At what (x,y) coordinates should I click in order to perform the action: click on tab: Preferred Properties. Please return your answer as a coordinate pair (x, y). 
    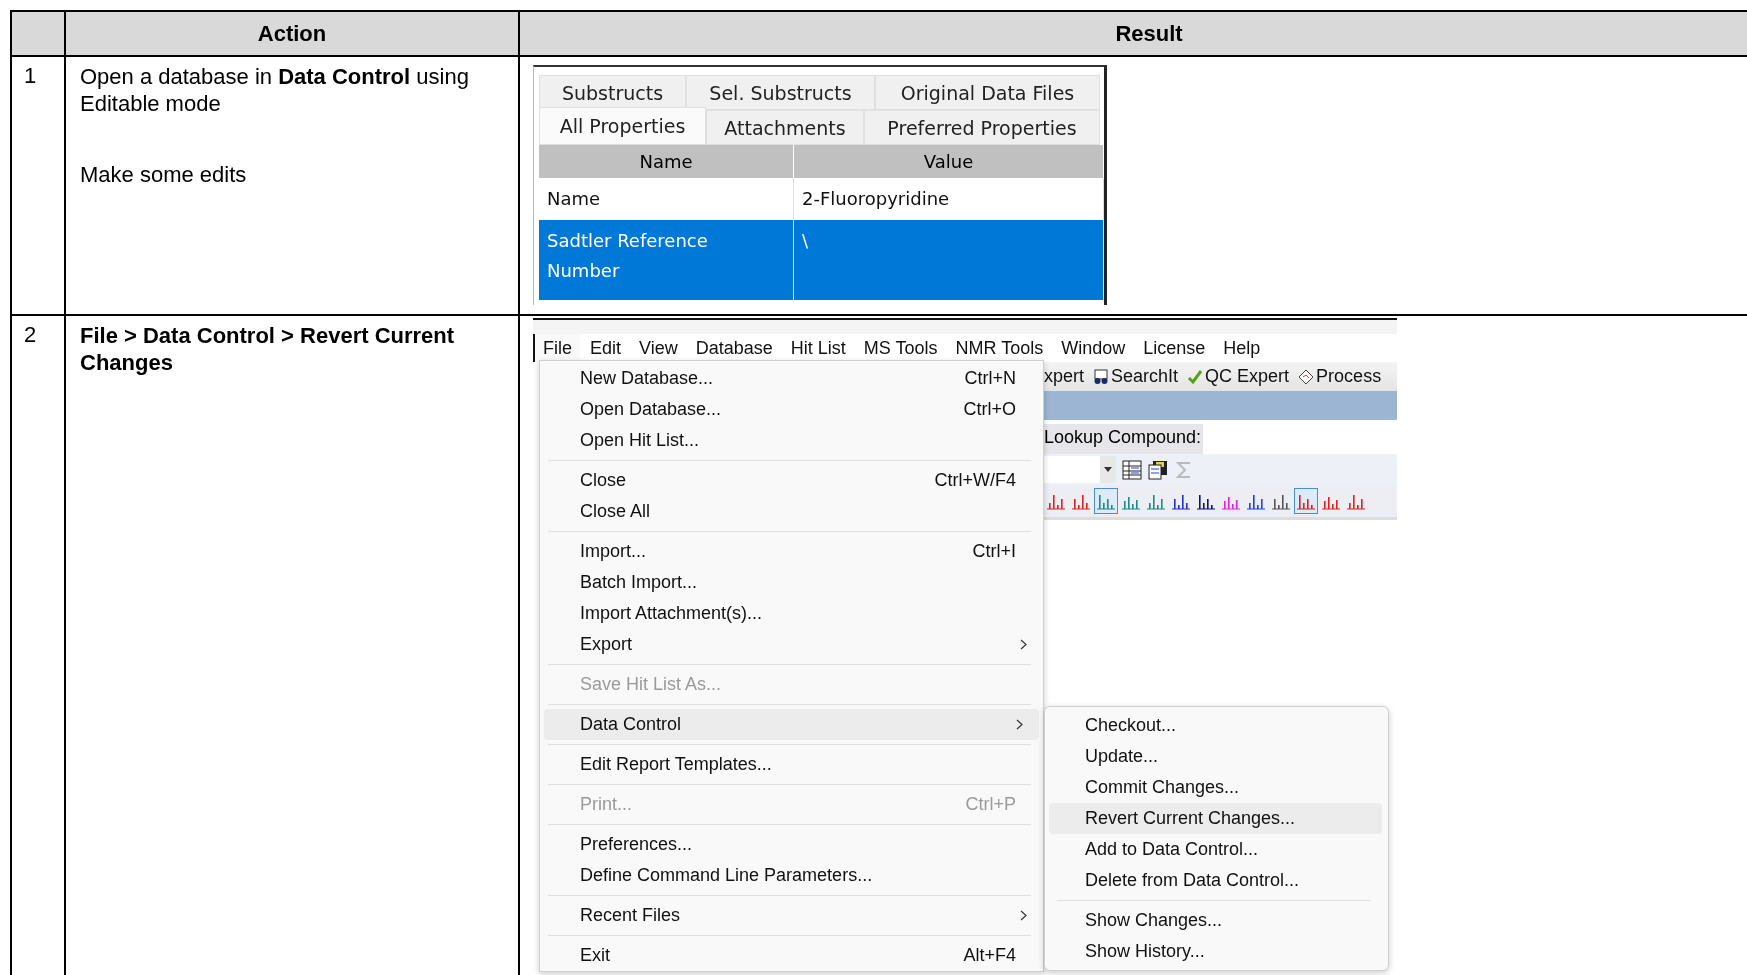
    Looking at the image, I should click on (982, 127).